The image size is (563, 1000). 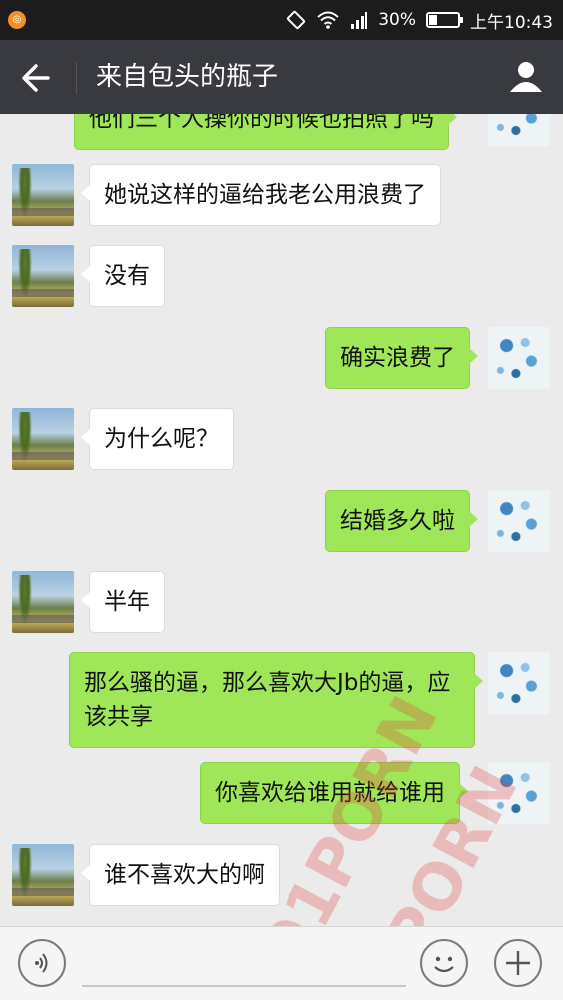 What do you see at coordinates (518, 963) in the screenshot?
I see `plus-icon` at bounding box center [518, 963].